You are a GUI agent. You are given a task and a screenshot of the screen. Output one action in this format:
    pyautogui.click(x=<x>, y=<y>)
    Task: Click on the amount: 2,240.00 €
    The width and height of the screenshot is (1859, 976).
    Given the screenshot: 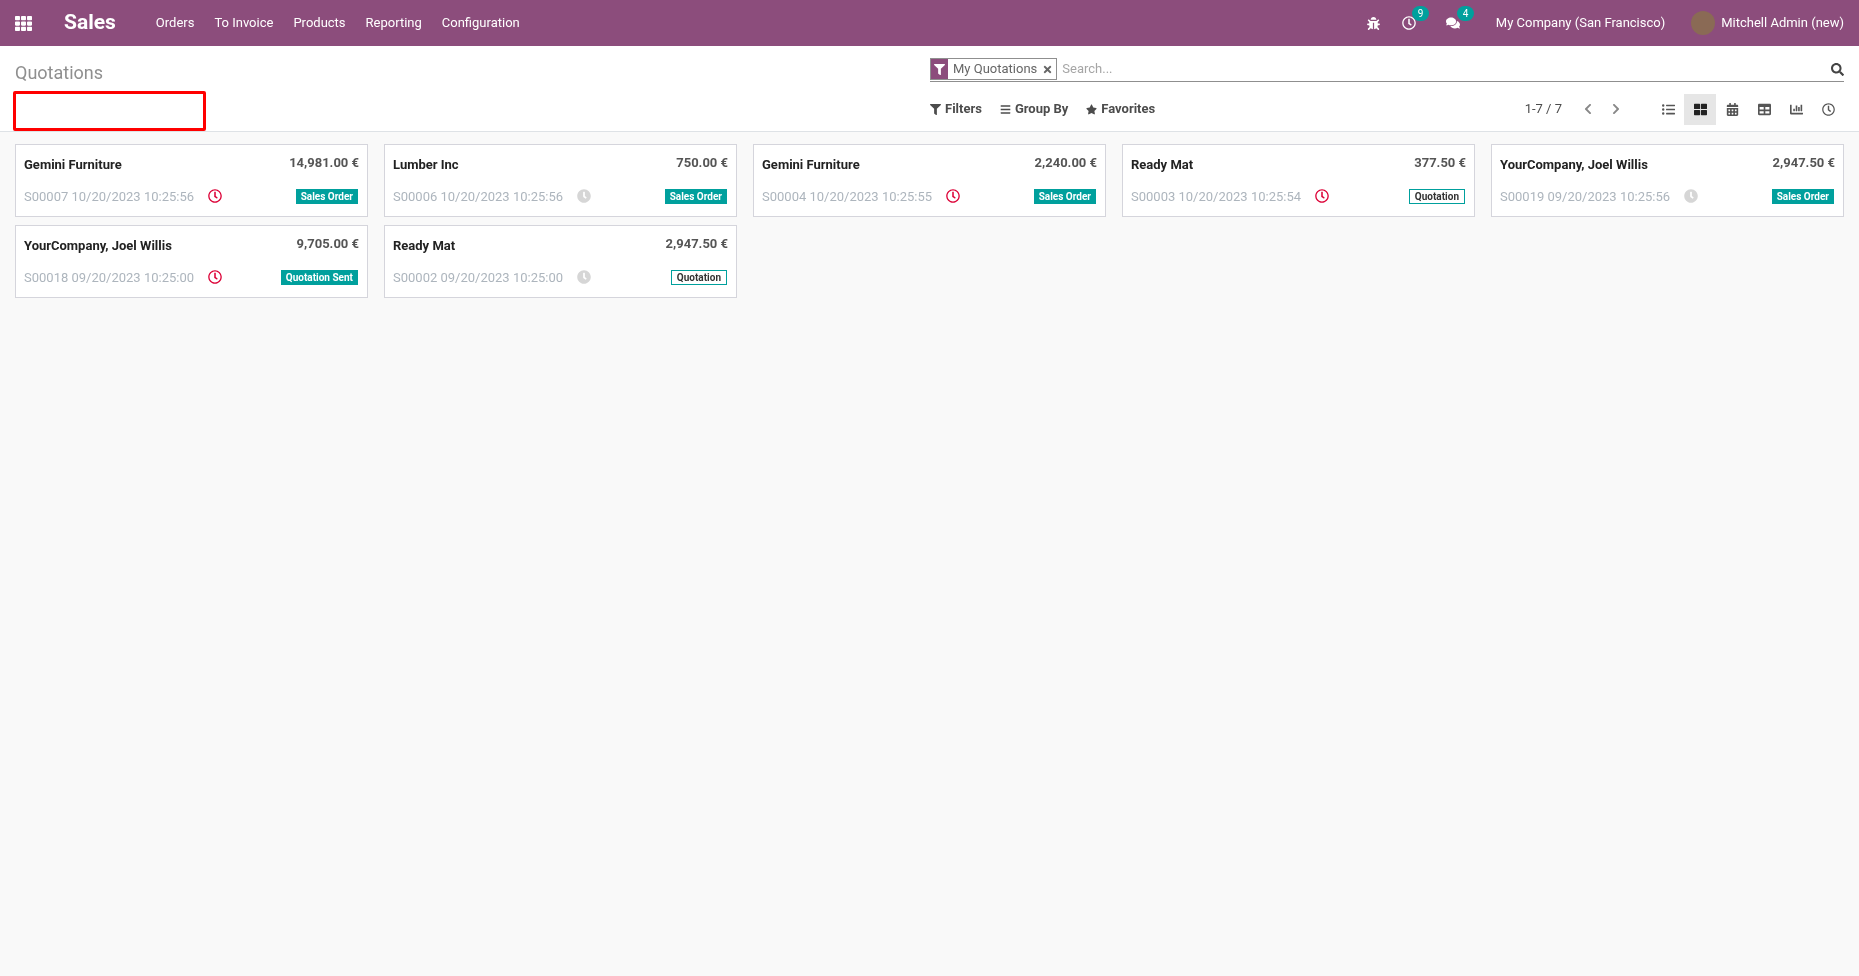 What is the action you would take?
    pyautogui.click(x=1065, y=163)
    